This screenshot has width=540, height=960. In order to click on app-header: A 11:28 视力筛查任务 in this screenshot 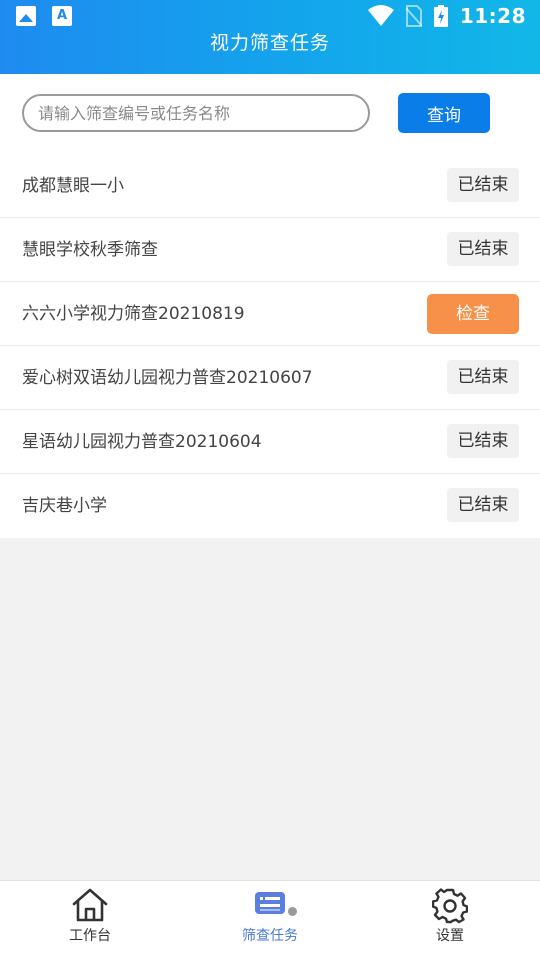, I will do `click(270, 37)`.